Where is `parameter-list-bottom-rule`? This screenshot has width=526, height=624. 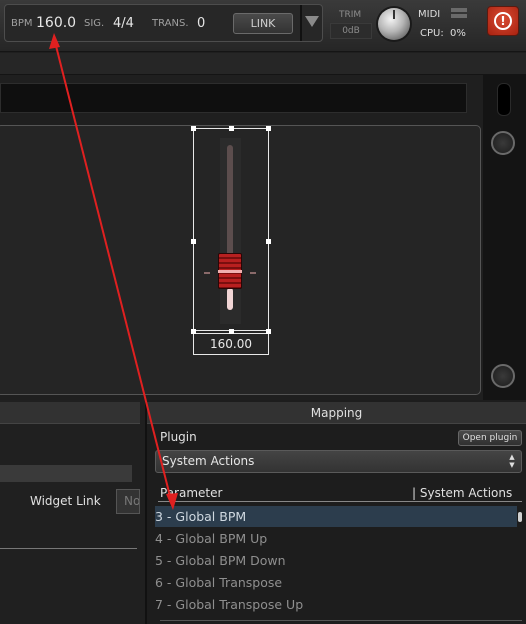
parameter-list-bottom-rule is located at coordinates (341, 620).